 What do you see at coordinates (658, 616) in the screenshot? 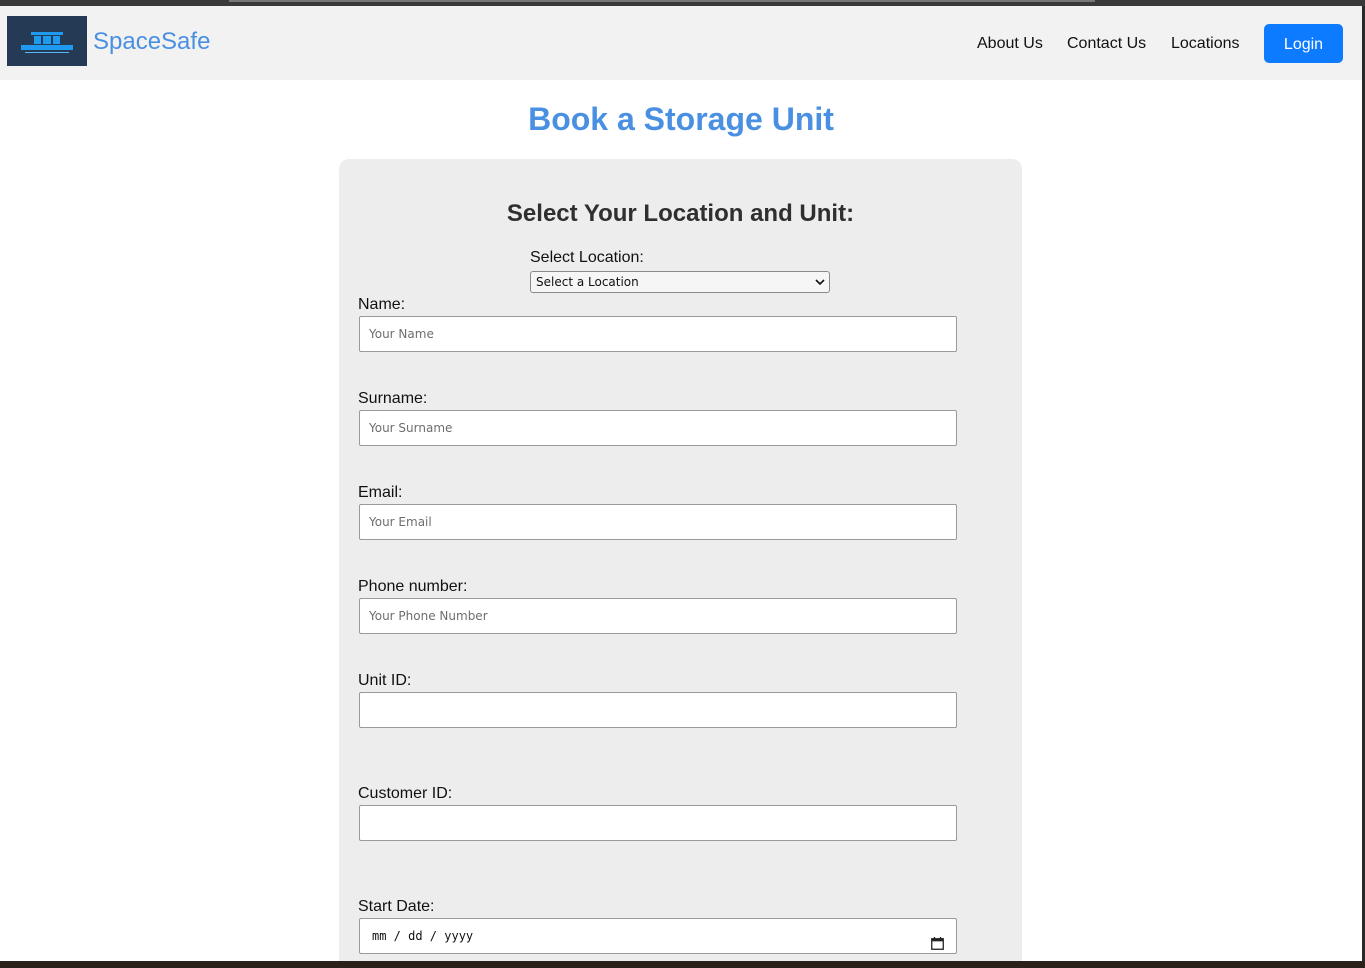
I see `phone-input` at bounding box center [658, 616].